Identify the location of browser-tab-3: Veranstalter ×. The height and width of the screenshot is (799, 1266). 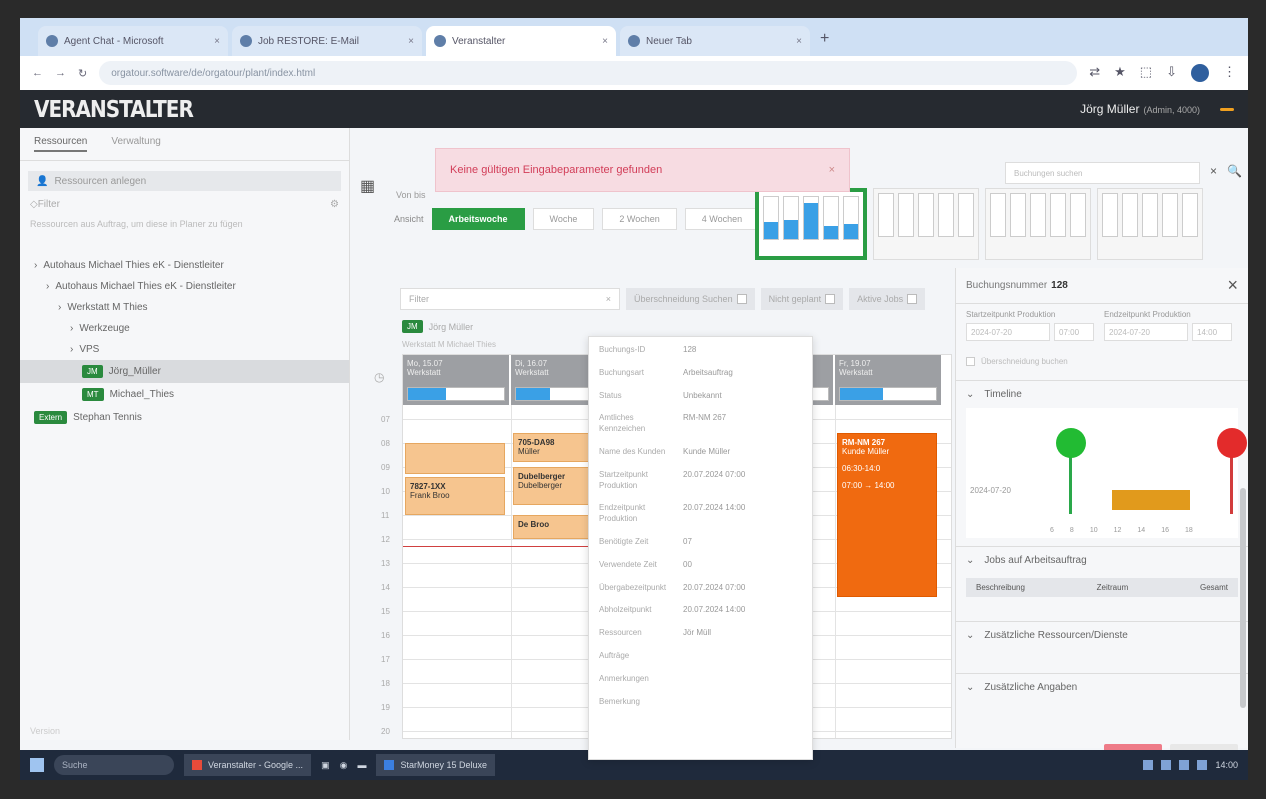
(521, 41).